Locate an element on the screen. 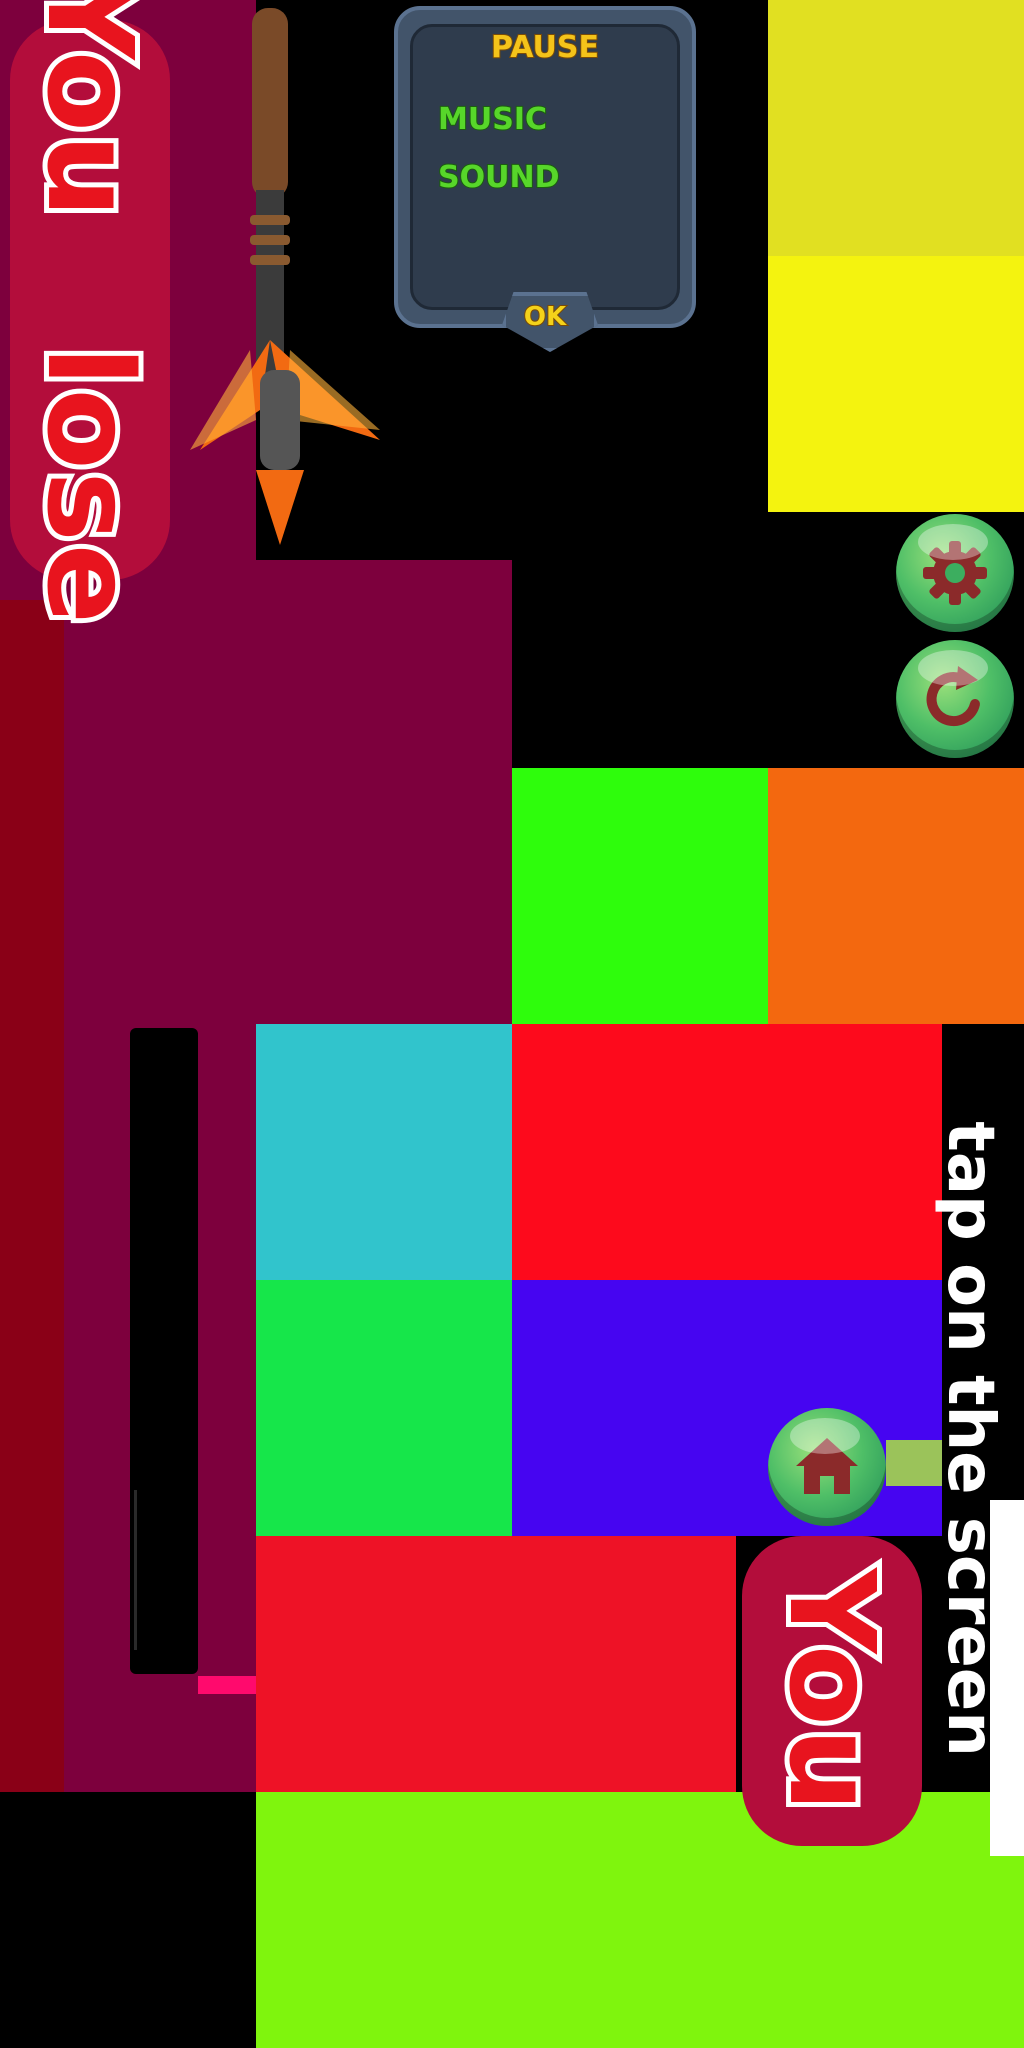  lose-word: lose is located at coordinates (90, 486).